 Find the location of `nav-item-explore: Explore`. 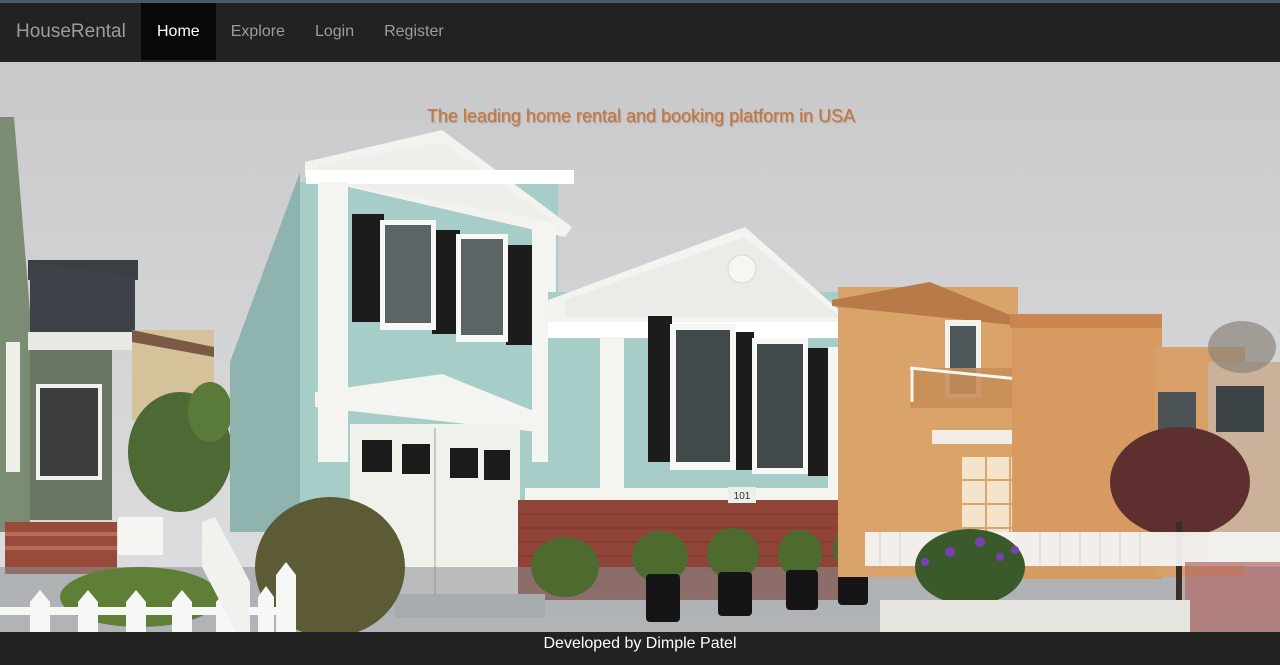

nav-item-explore: Explore is located at coordinates (258, 31).